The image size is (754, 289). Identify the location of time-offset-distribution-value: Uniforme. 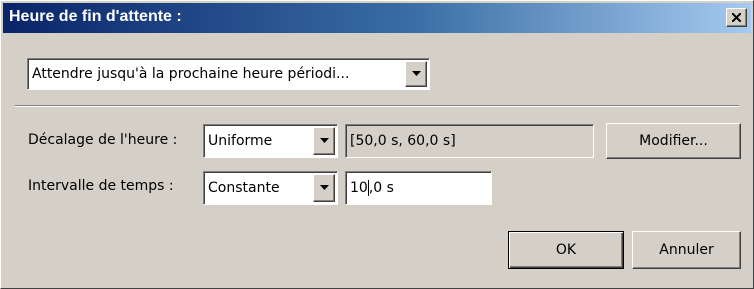
(240, 141).